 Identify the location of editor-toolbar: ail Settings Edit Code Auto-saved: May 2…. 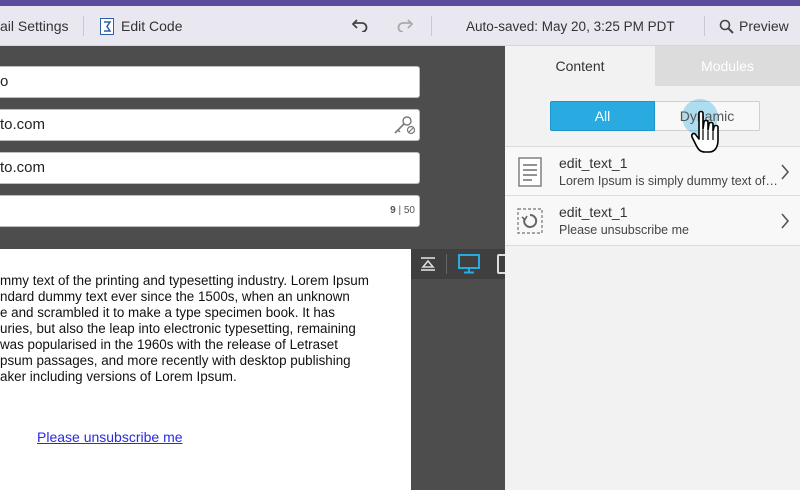
(400, 26).